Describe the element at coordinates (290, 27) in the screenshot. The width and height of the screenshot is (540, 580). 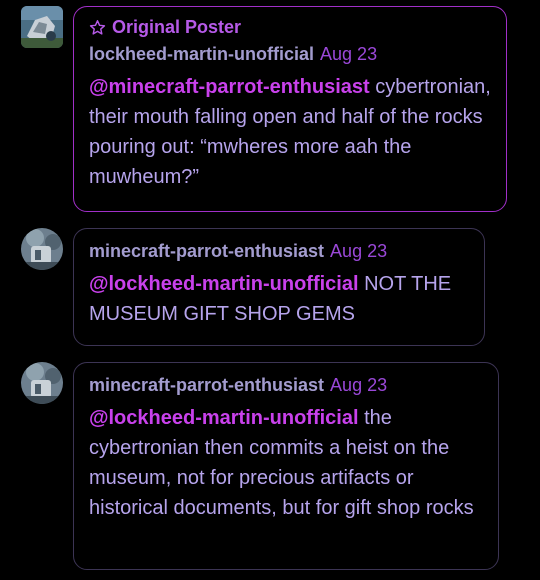
I see `original-poster-badge: Original Poster` at that location.